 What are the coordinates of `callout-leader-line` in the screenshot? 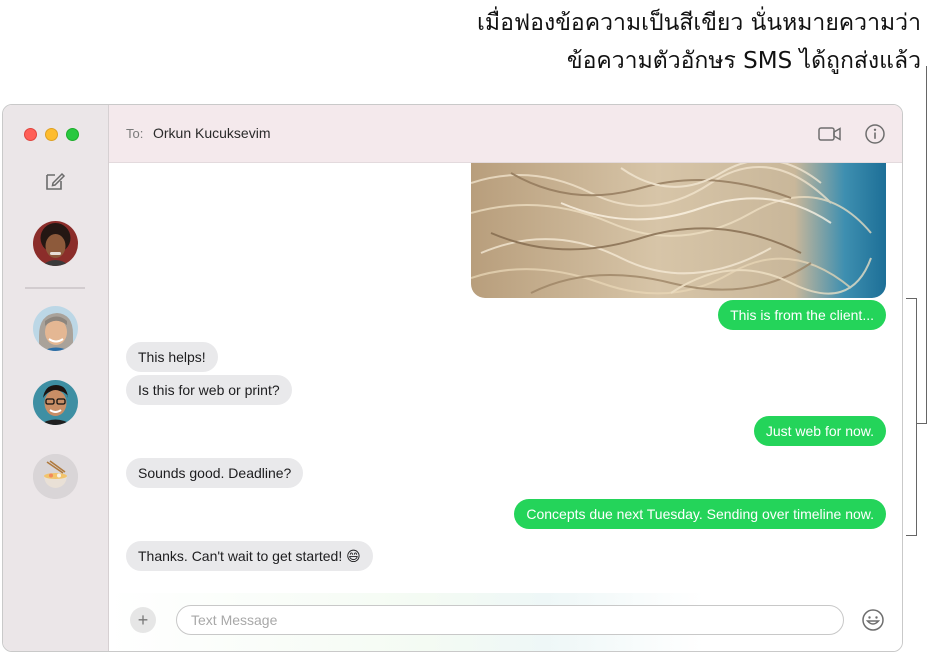 It's located at (926, 245).